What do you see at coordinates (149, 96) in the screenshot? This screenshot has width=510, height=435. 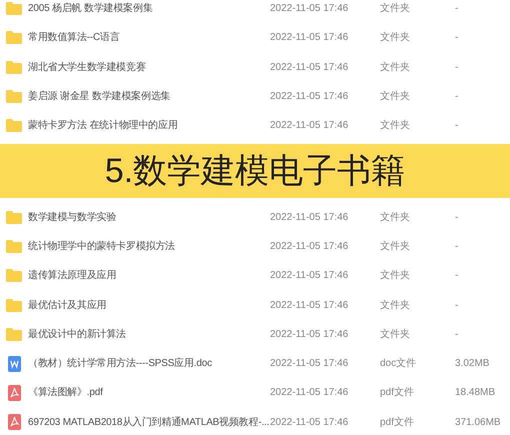 I see `file-name: 姜启源 谢金星 数学建模案例选集` at bounding box center [149, 96].